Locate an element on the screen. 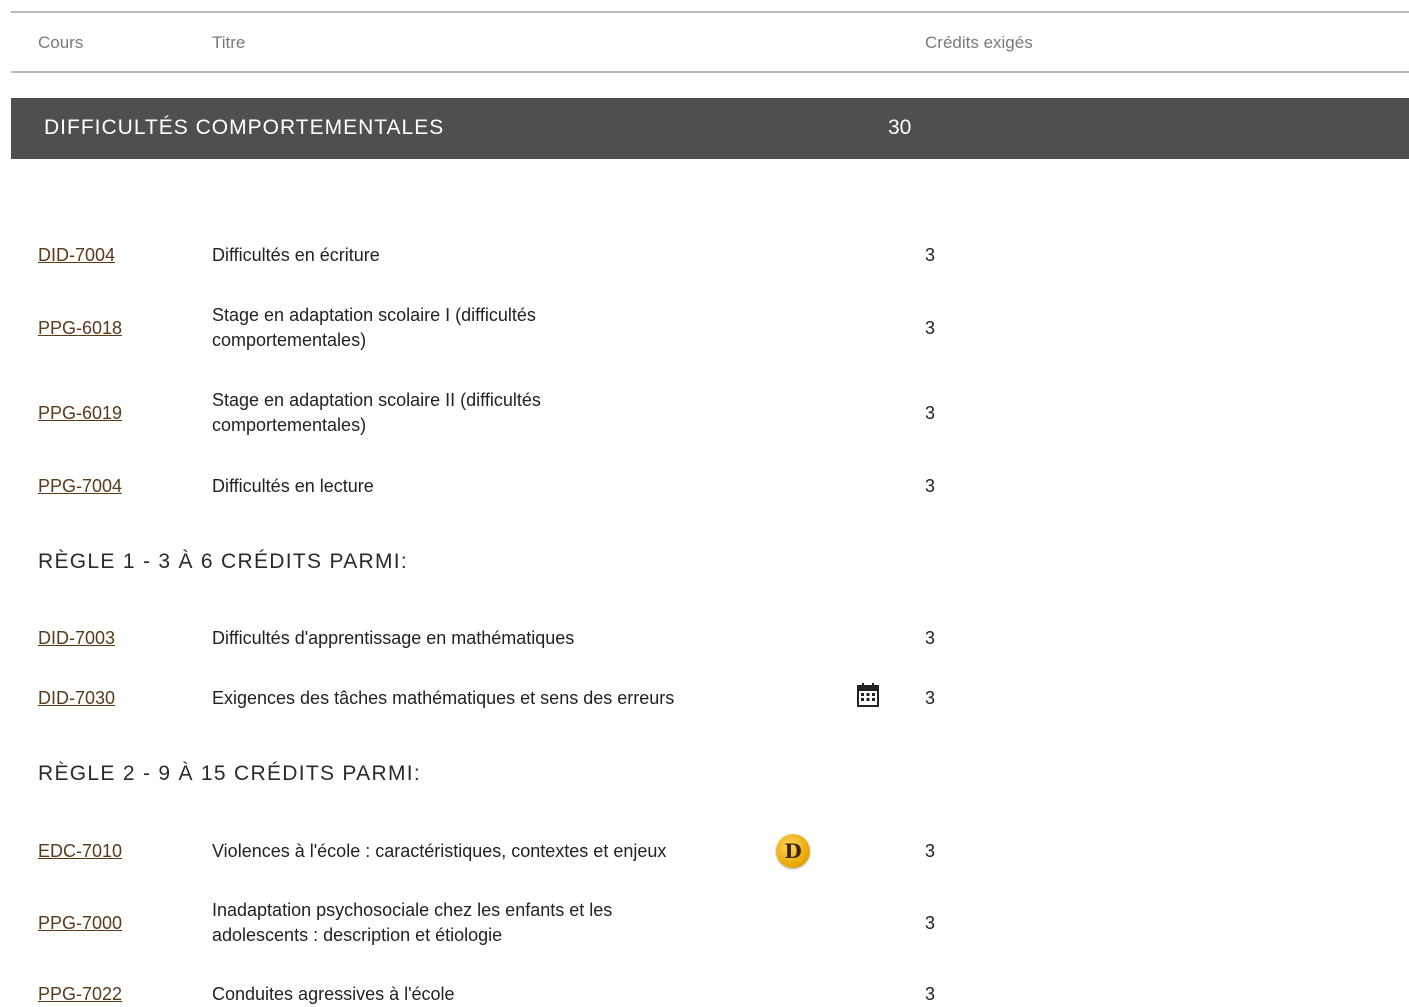 The height and width of the screenshot is (1007, 1409). course-code-link: DID-7030 is located at coordinates (76, 698).